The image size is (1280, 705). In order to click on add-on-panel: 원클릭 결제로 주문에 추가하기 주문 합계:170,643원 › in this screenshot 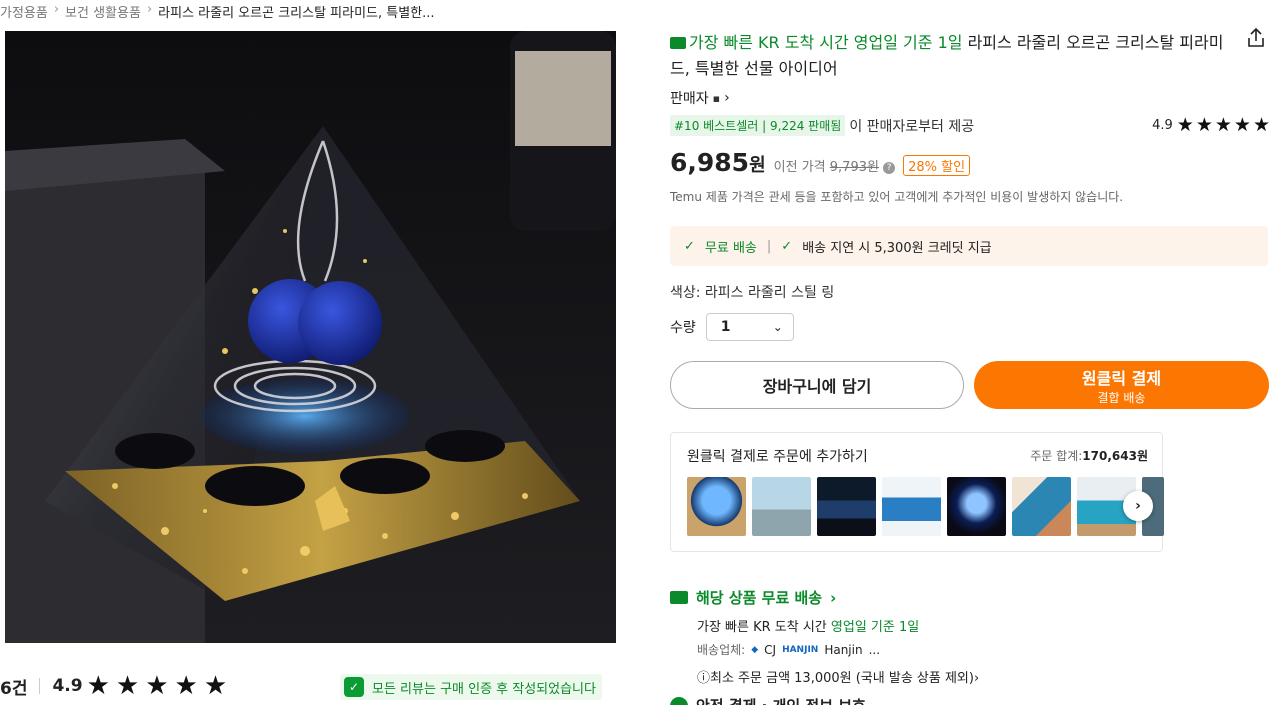, I will do `click(917, 492)`.